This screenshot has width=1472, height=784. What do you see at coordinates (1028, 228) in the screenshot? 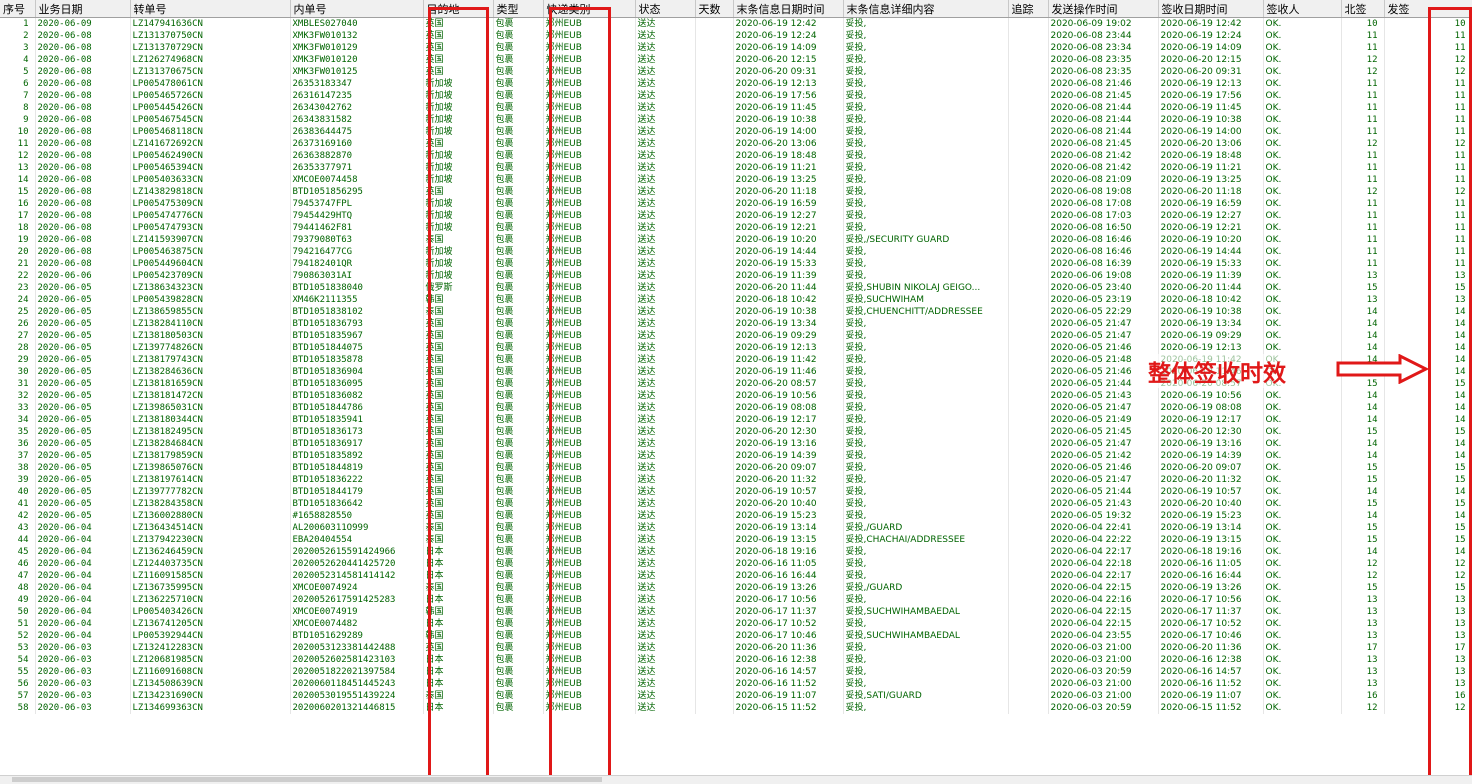
I see `cell-col-track` at bounding box center [1028, 228].